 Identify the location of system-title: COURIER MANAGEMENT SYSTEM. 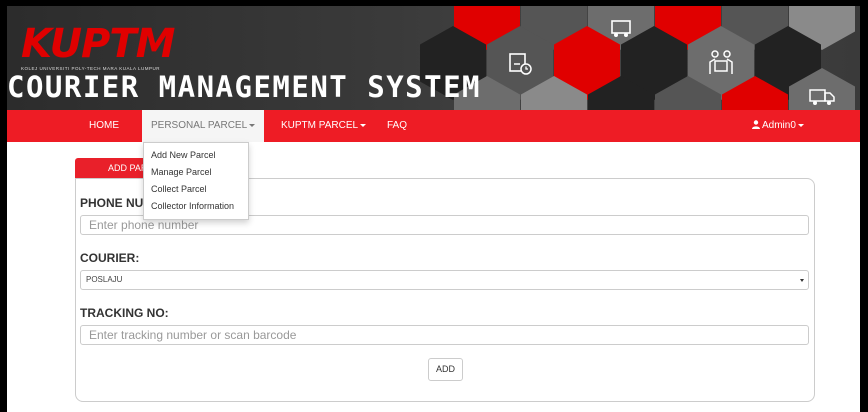
(244, 87).